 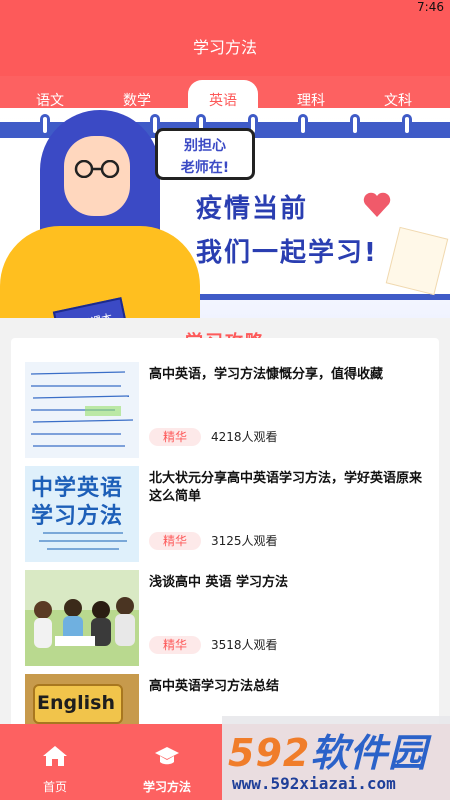 I want to click on category-tabs: 语文 数学 英语 理科 文科, so click(x=225, y=93).